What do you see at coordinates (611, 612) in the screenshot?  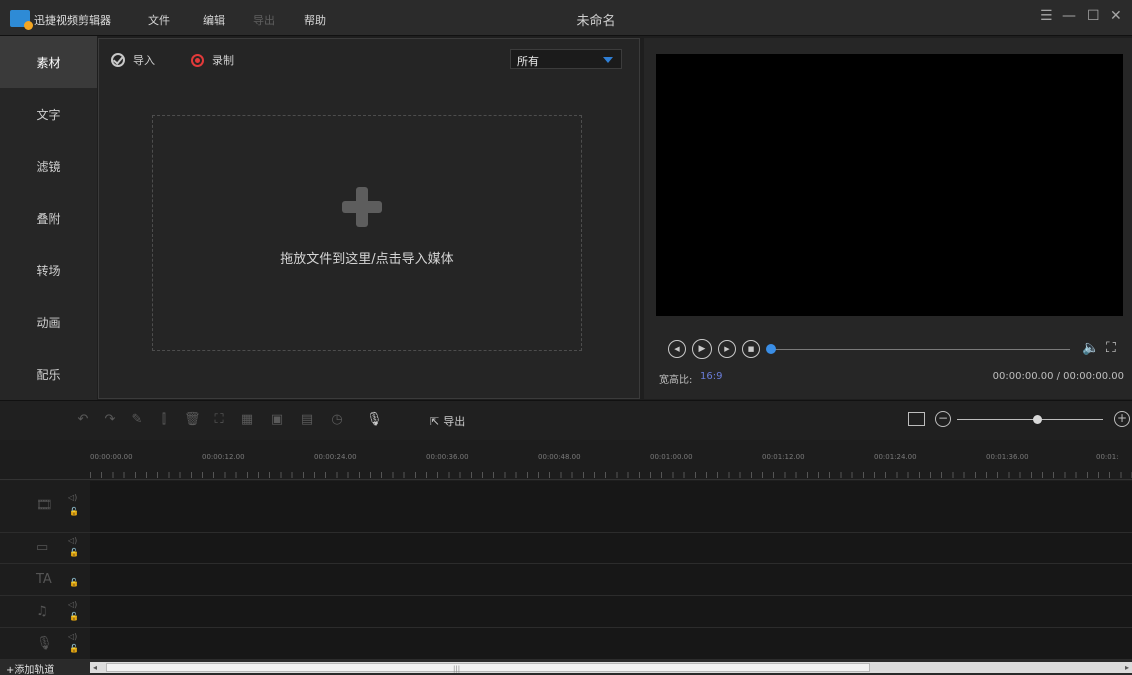 I see `music-track` at bounding box center [611, 612].